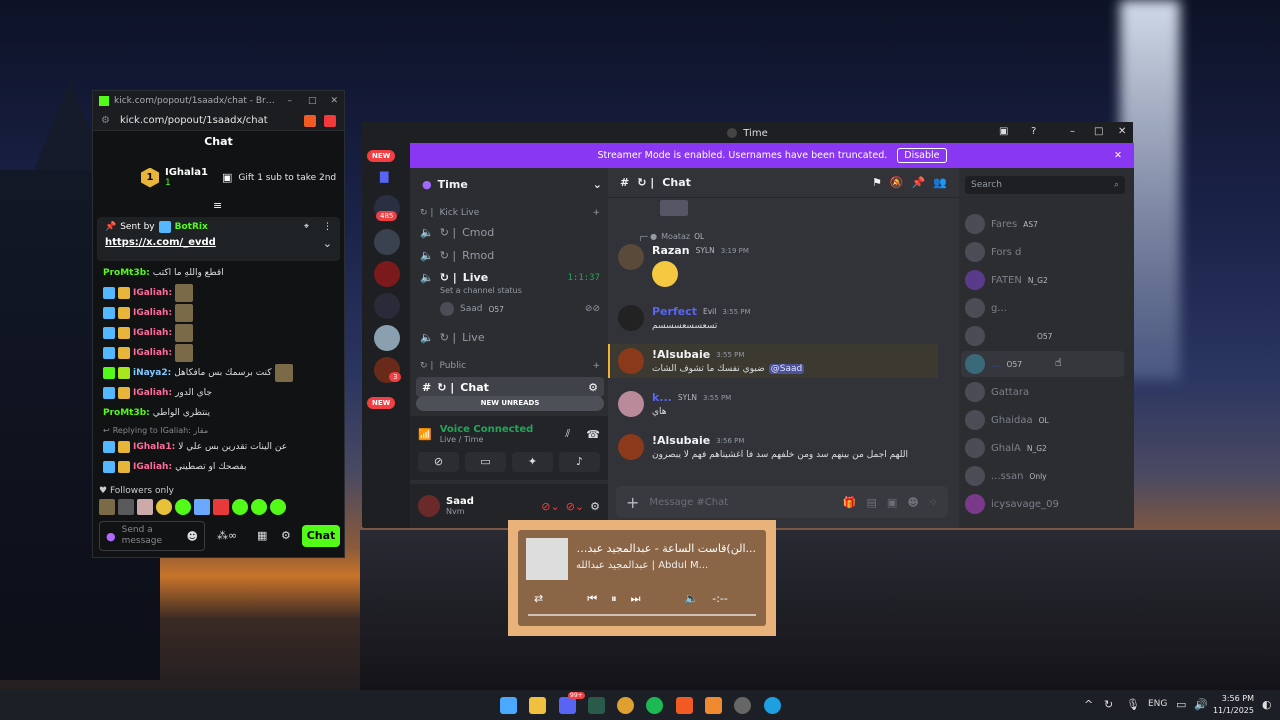 Image resolution: width=1280 pixels, height=720 pixels. What do you see at coordinates (327, 227) in the screenshot?
I see `more-icon: ⋮` at bounding box center [327, 227].